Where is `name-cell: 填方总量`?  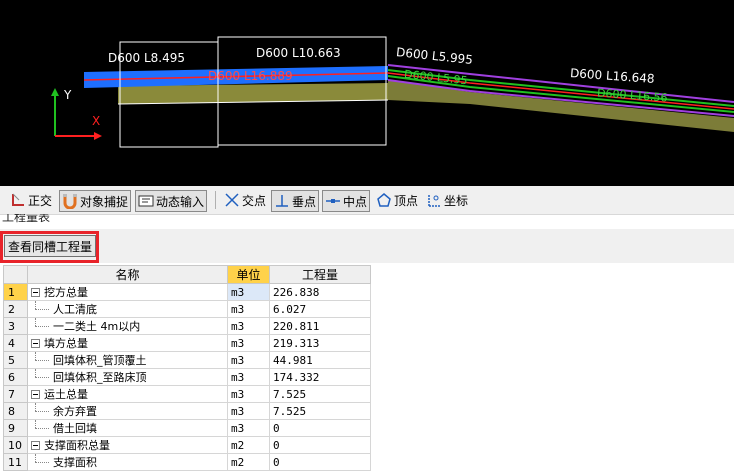
name-cell: 填方总量 is located at coordinates (127, 343).